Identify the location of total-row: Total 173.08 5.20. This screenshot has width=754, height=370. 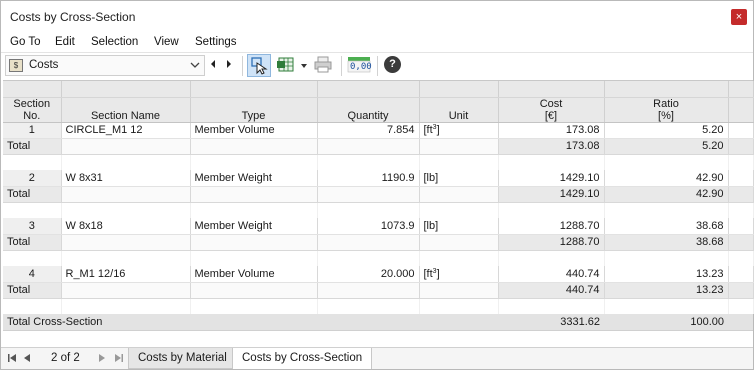
(378, 146).